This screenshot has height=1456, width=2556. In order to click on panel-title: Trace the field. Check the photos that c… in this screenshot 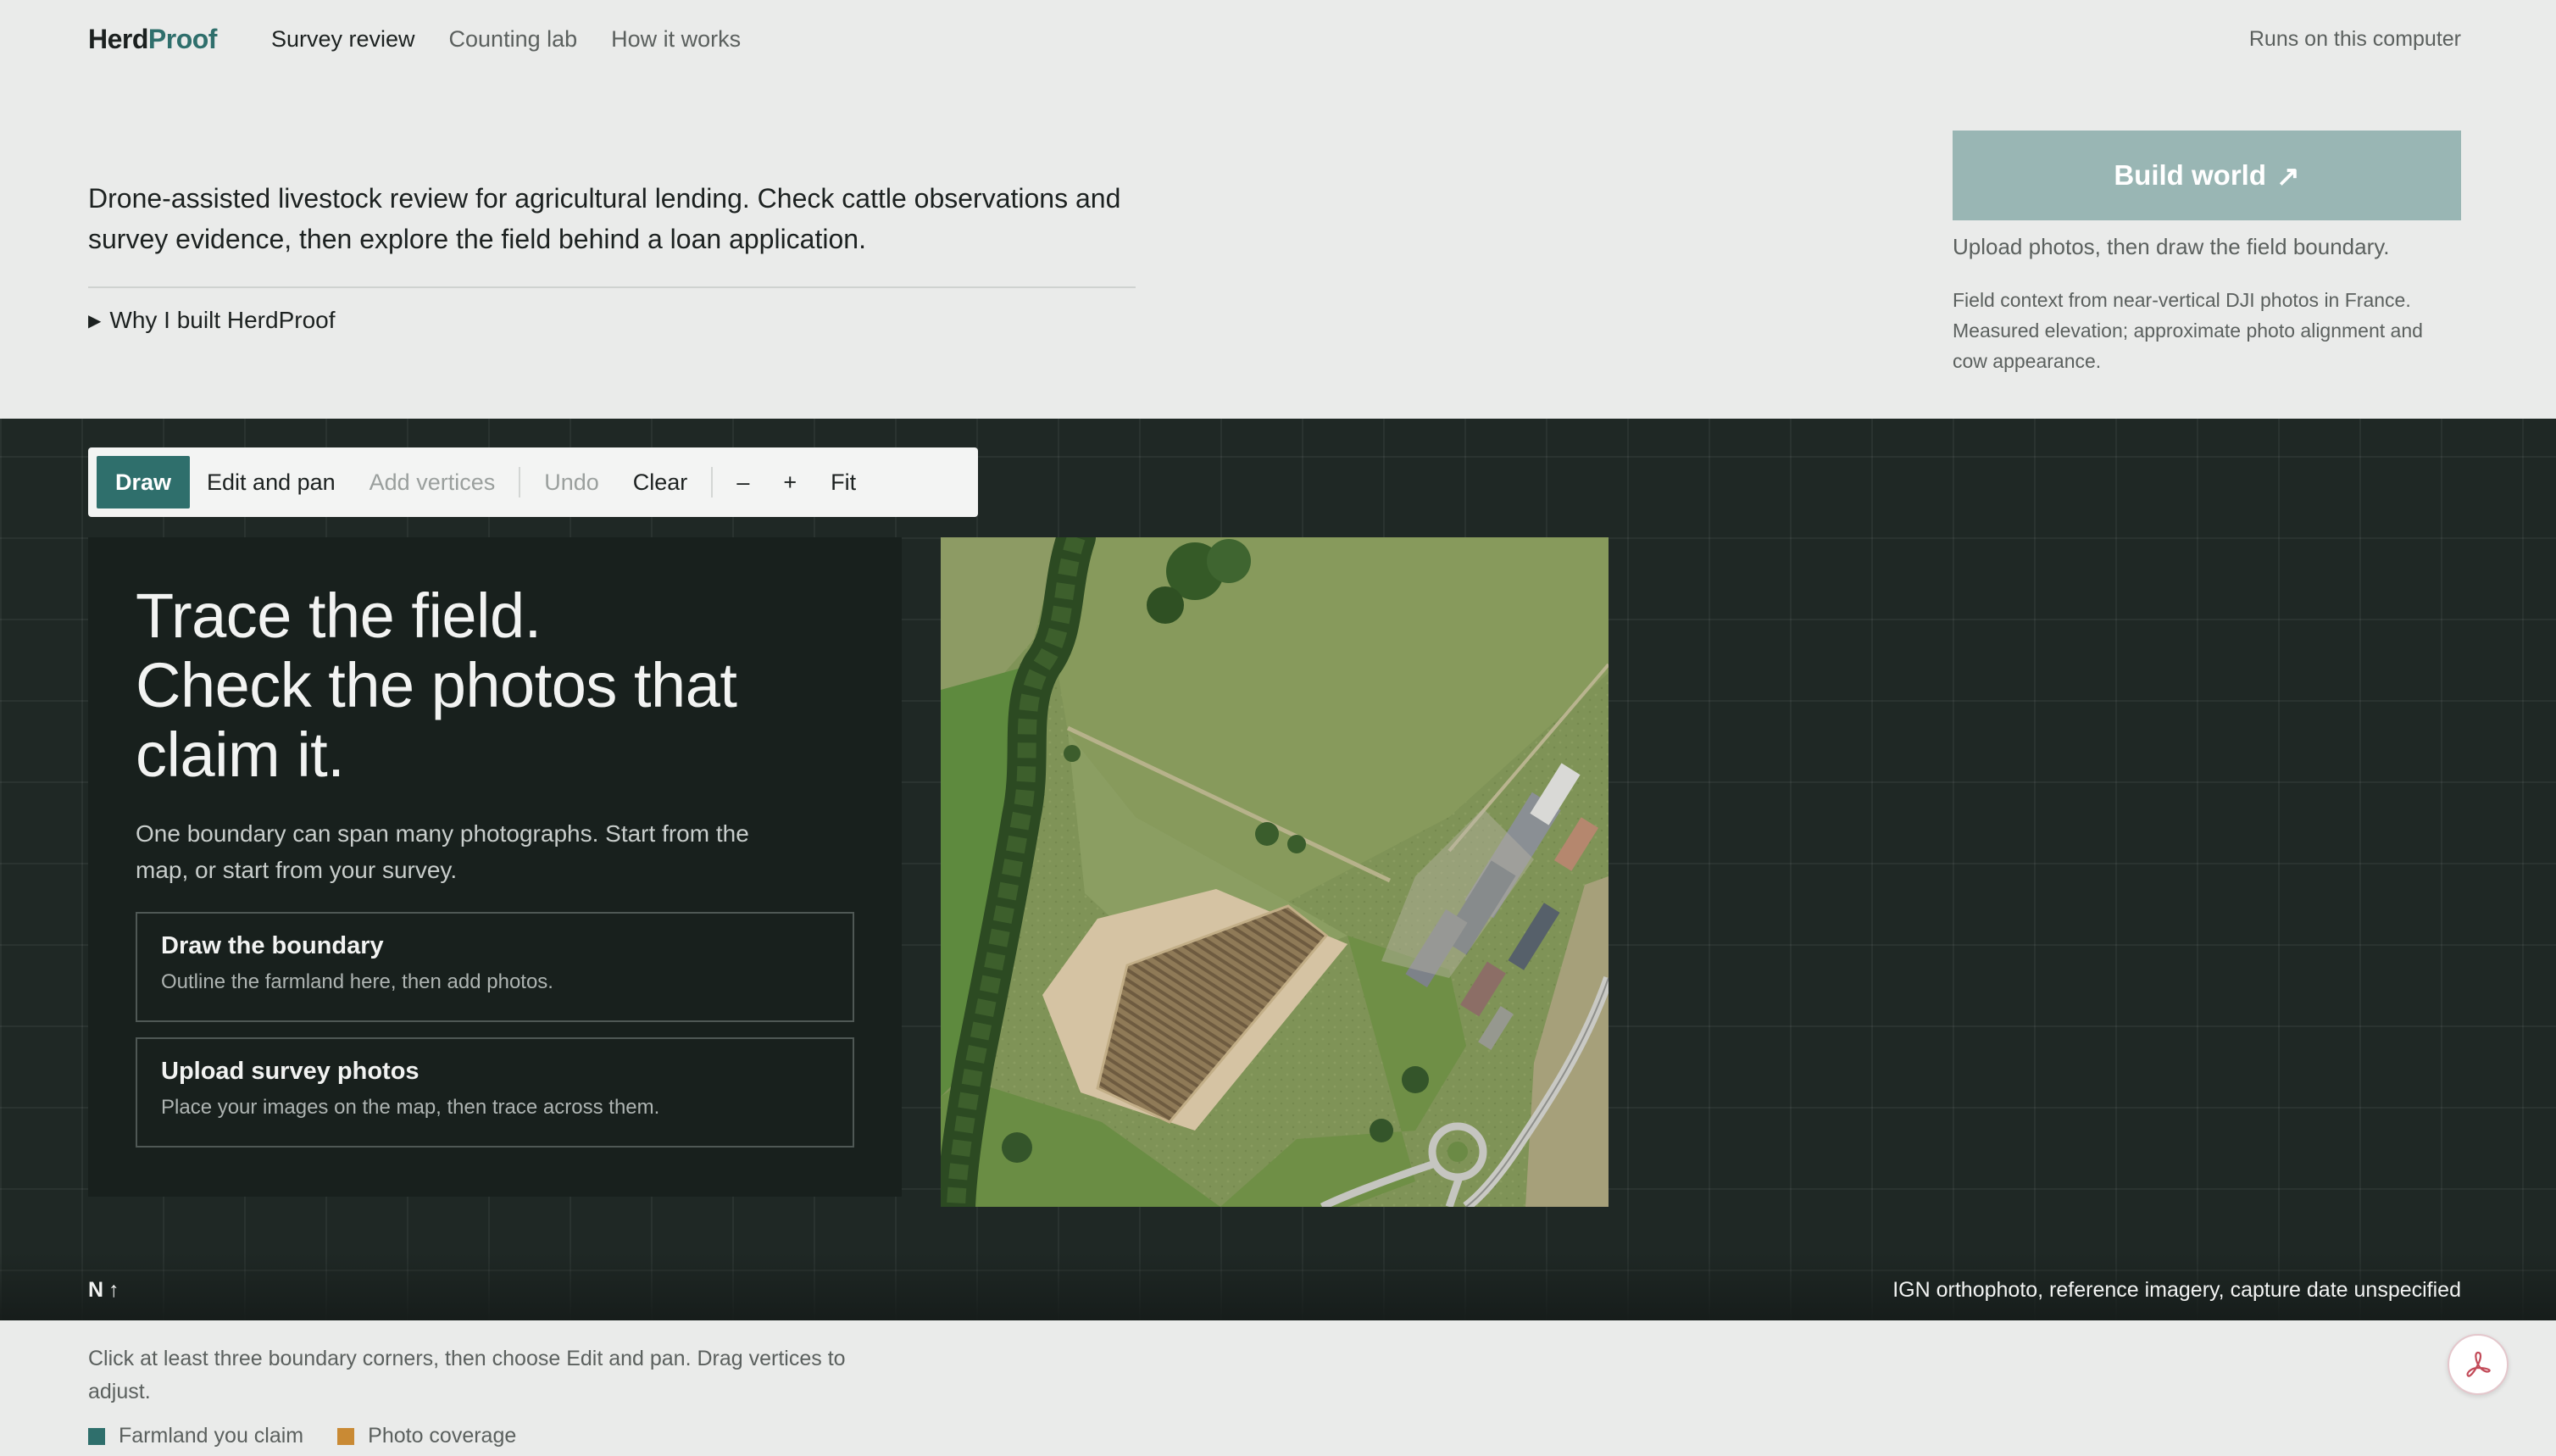, I will do `click(495, 685)`.